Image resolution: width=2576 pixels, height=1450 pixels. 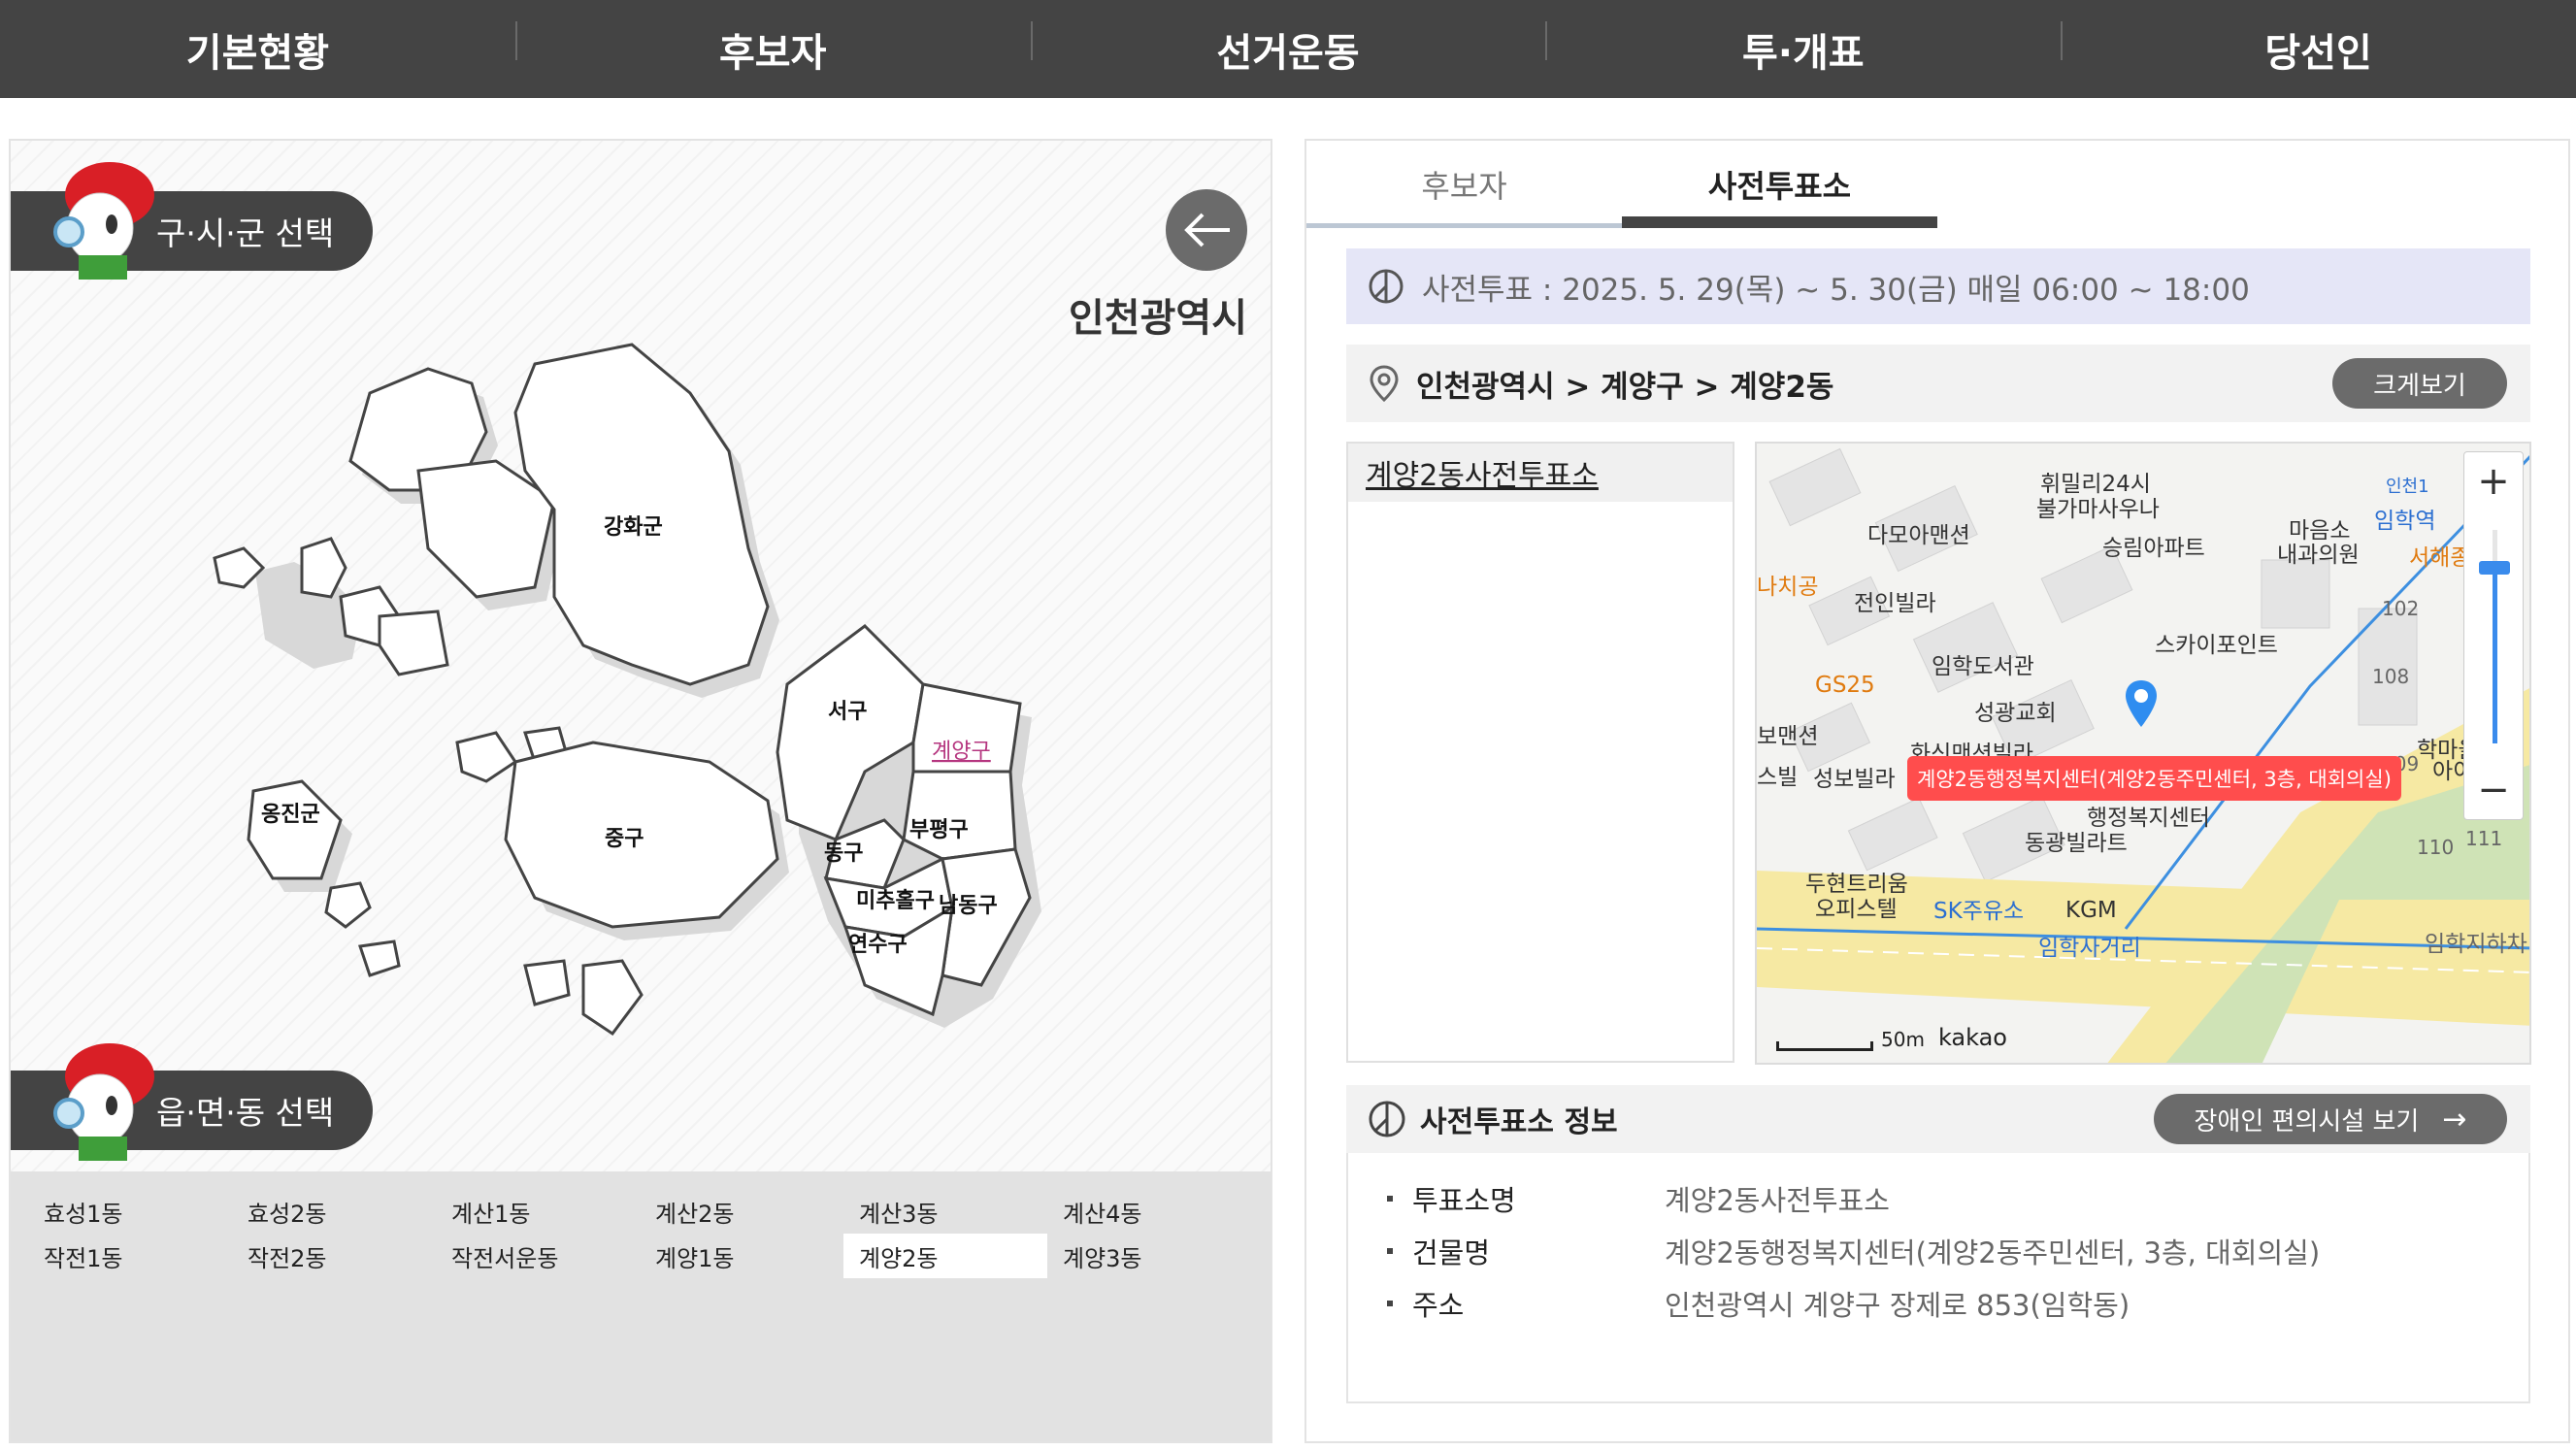 What do you see at coordinates (641, 514) in the screenshot?
I see `map-ganghwa` at bounding box center [641, 514].